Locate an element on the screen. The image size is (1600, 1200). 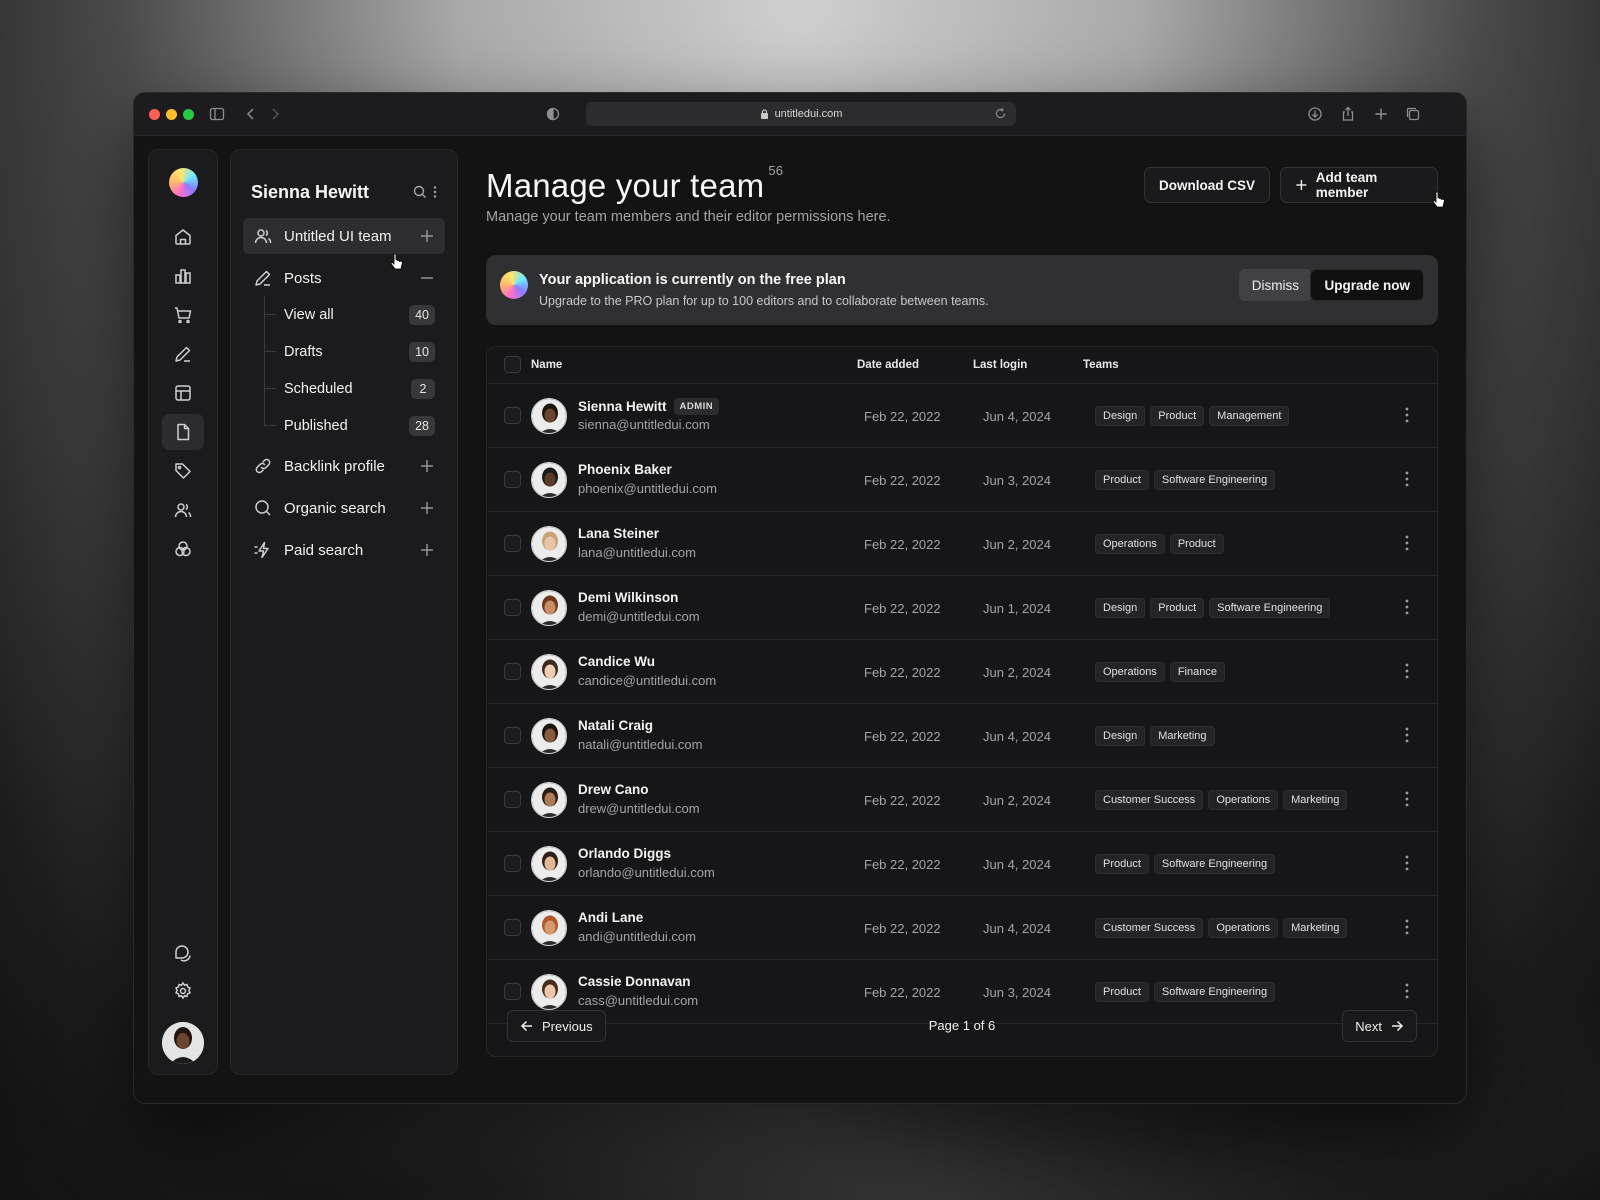
maximize-window-button is located at coordinates (188, 114).